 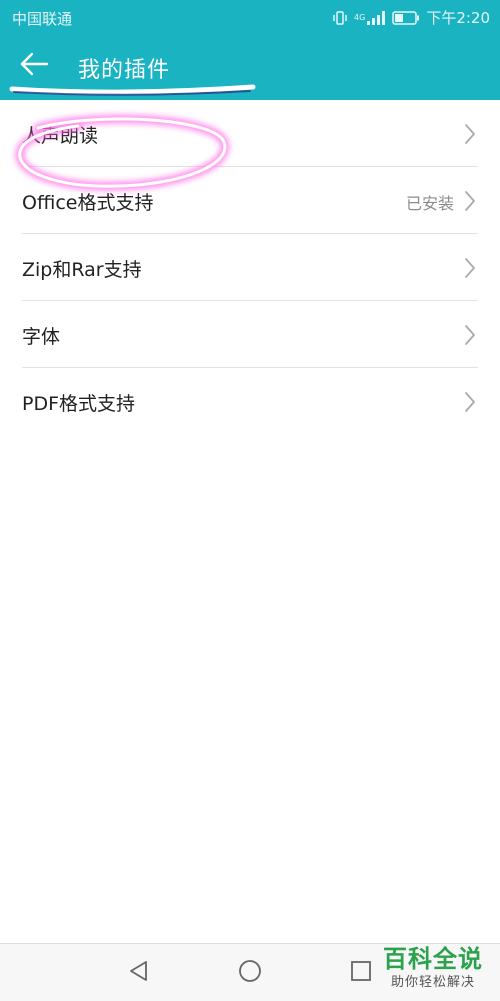 What do you see at coordinates (432, 982) in the screenshot?
I see `watermark-sub-text: 助你轻松解决` at bounding box center [432, 982].